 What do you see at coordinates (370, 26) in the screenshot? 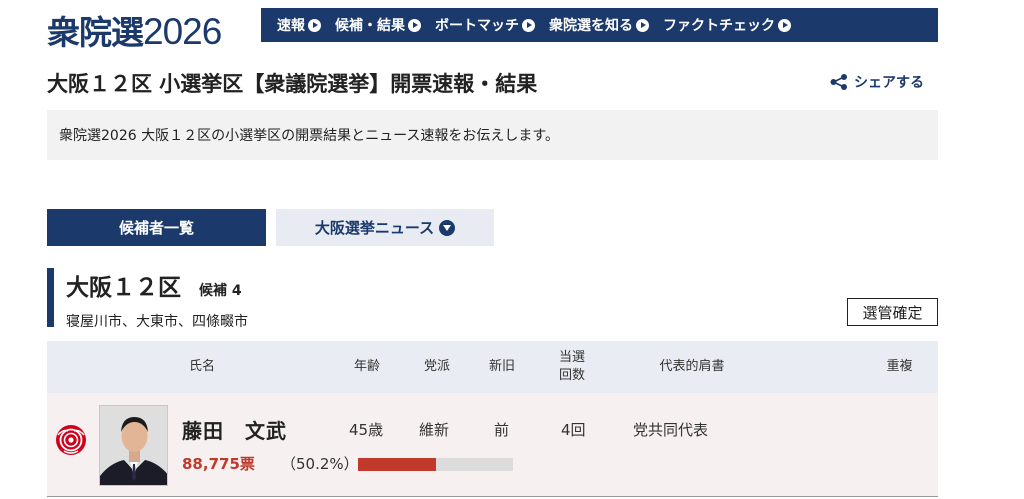
I see `nav-item-label: 候補・結果` at bounding box center [370, 26].